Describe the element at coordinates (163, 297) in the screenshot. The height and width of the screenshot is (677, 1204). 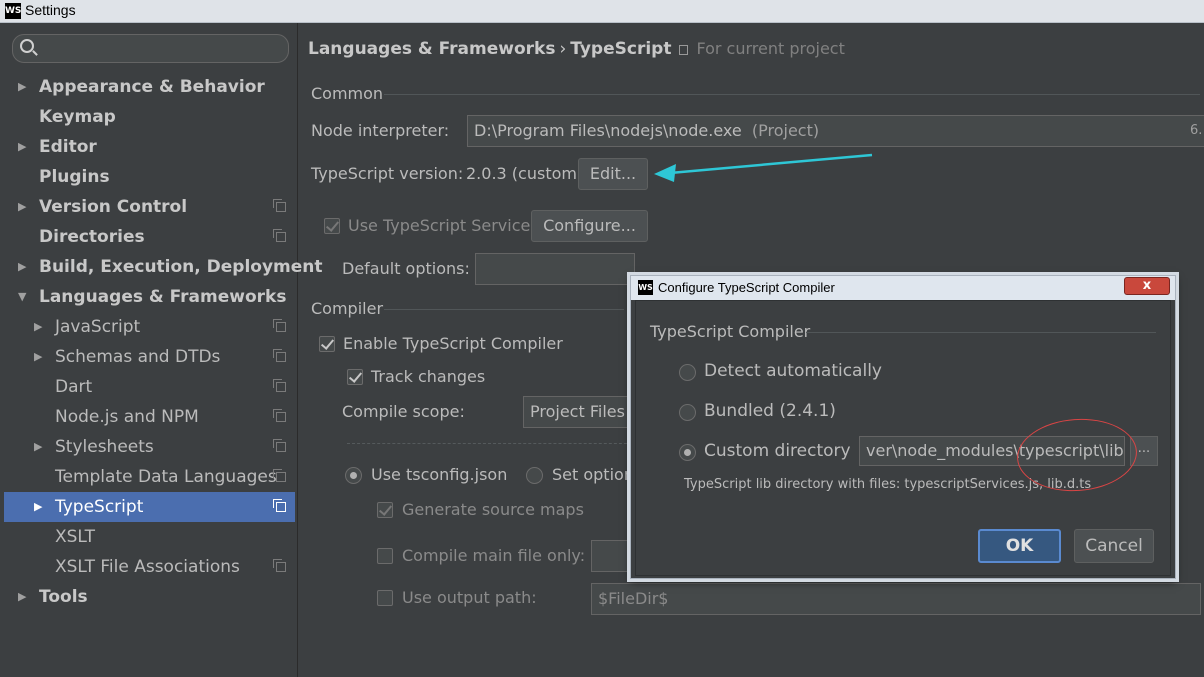
I see `sidebar-item-label: Languages & Frameworks` at that location.